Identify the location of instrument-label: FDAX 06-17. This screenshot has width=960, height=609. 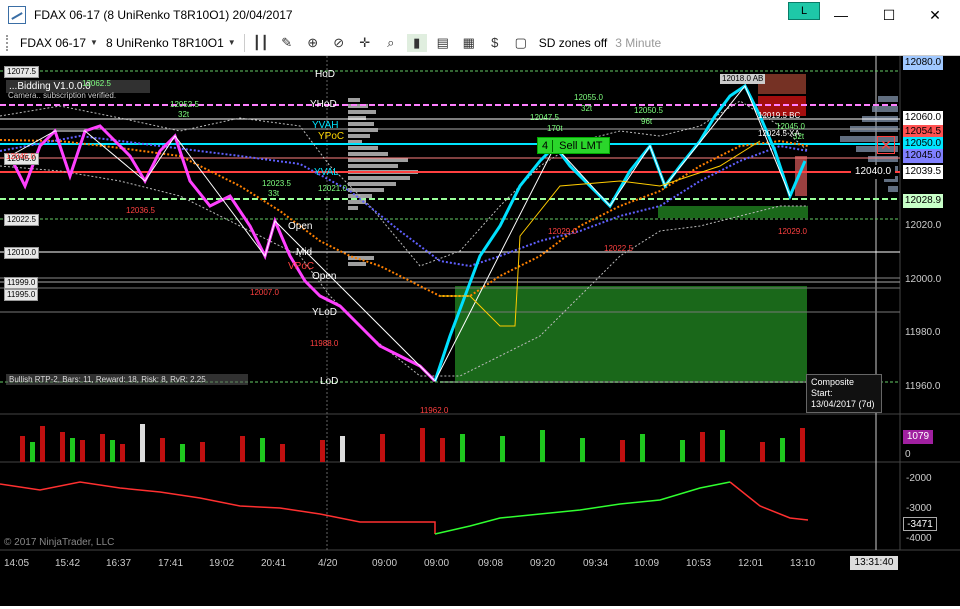
(53, 42).